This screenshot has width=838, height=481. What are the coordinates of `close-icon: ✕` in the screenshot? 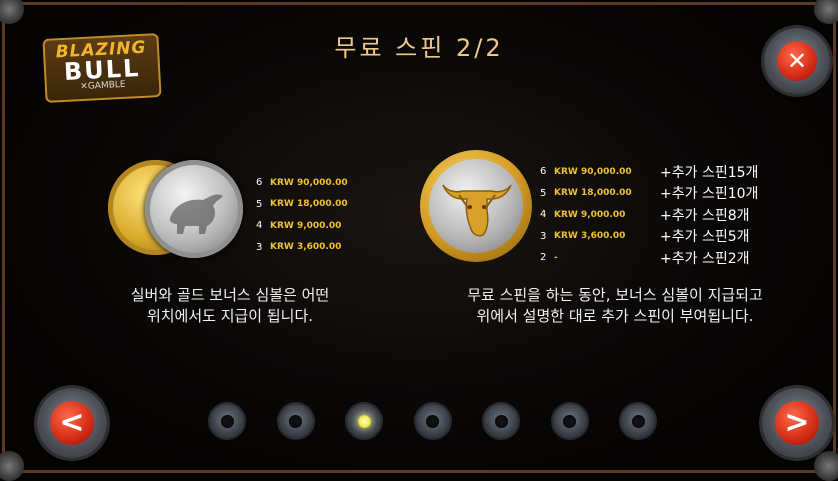 It's located at (797, 61).